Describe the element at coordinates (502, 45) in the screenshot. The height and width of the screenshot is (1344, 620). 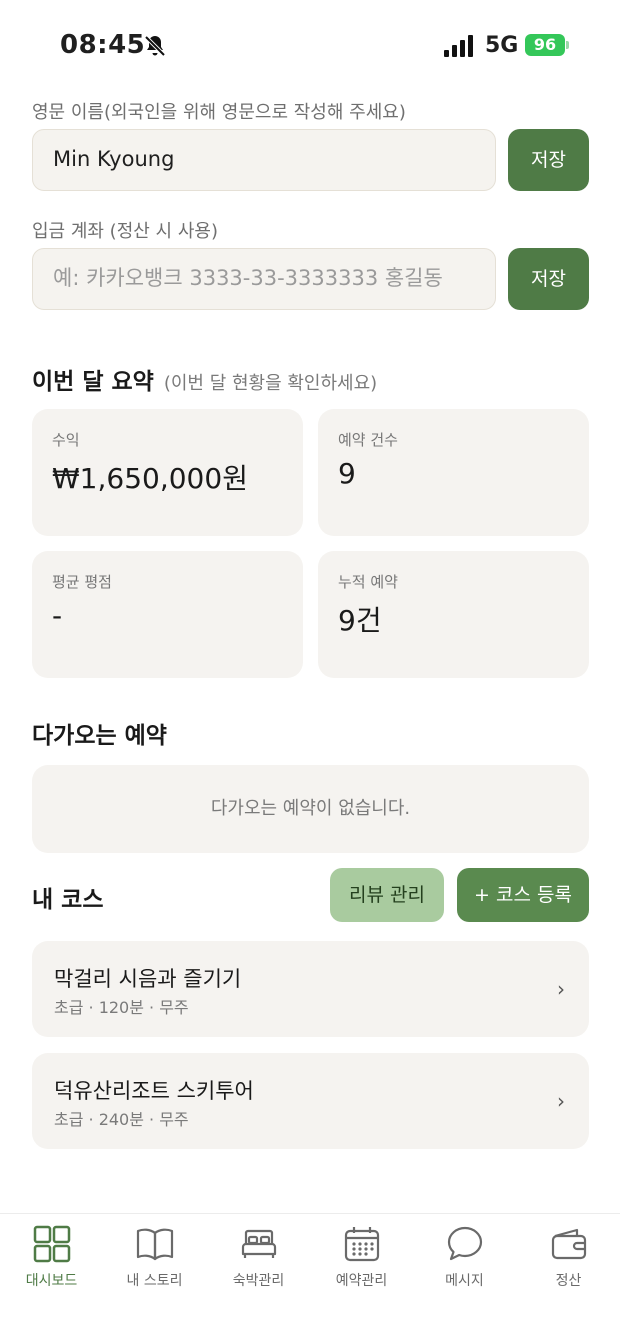
I see `network-type: 5G` at that location.